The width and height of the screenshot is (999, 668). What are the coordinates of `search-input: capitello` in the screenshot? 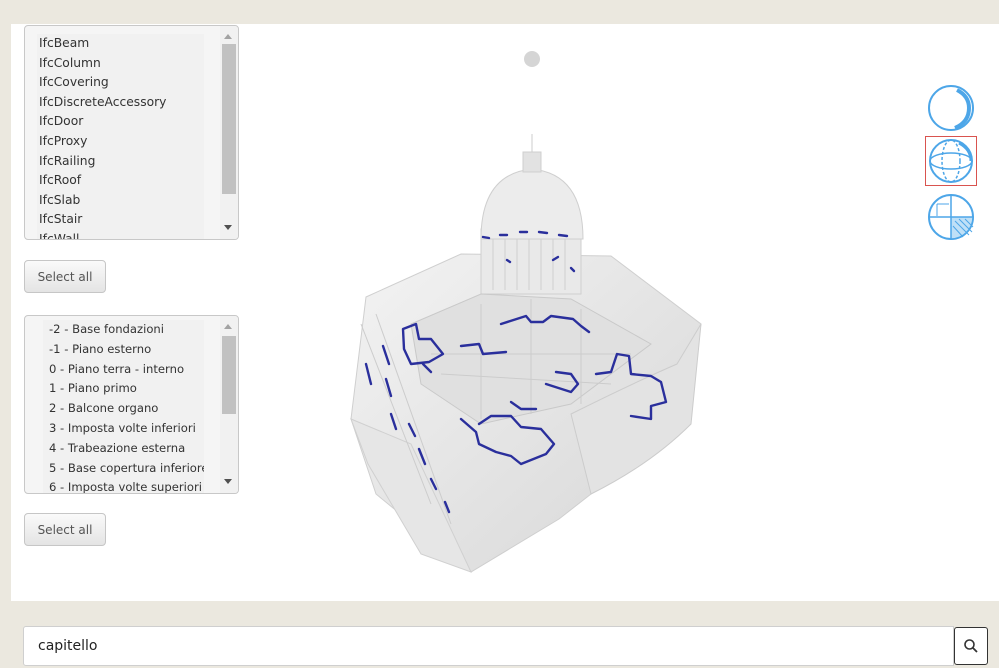 It's located at (488, 646).